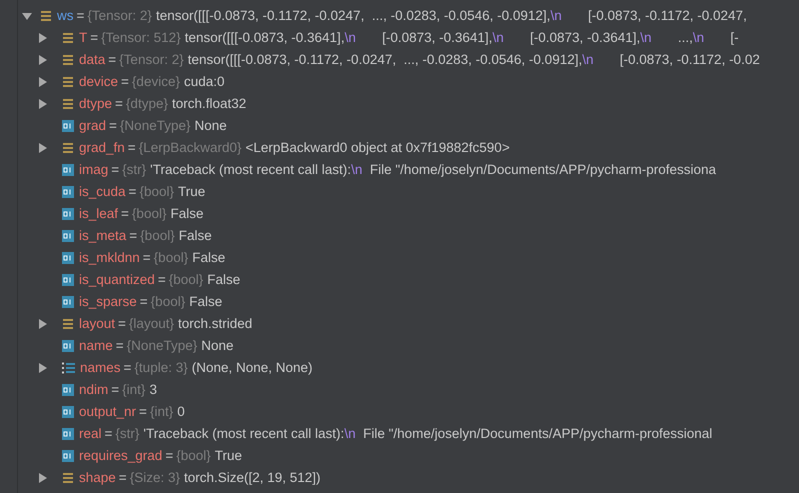 This screenshot has height=493, width=799. Describe the element at coordinates (228, 455) in the screenshot. I see `value-text: True` at that location.